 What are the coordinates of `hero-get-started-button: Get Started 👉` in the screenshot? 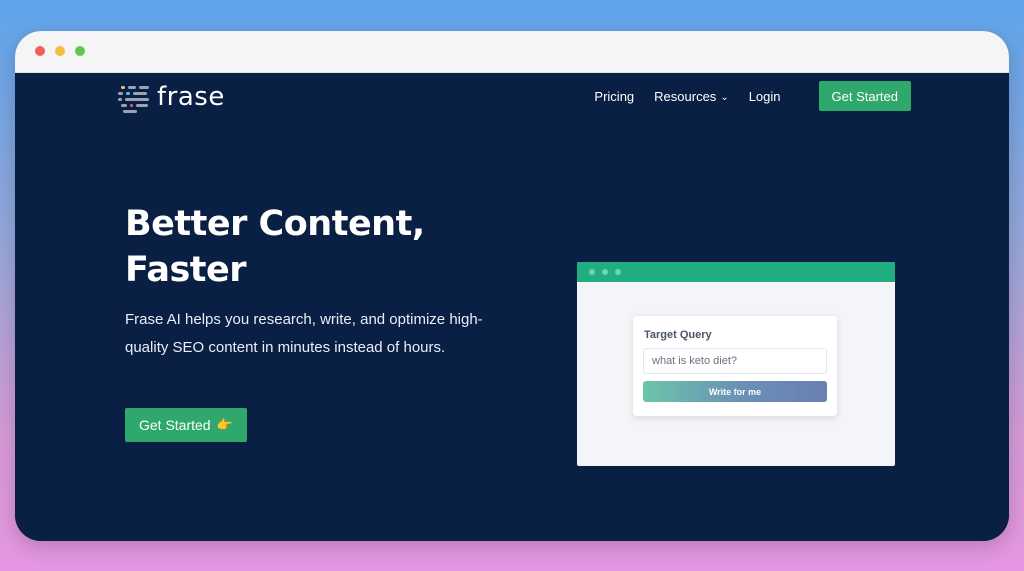 It's located at (186, 425).